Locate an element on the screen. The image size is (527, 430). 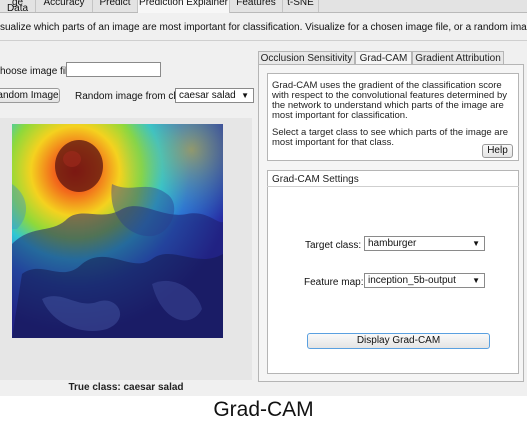
random-class-dropdown: caesar salad ▼ is located at coordinates (214, 95).